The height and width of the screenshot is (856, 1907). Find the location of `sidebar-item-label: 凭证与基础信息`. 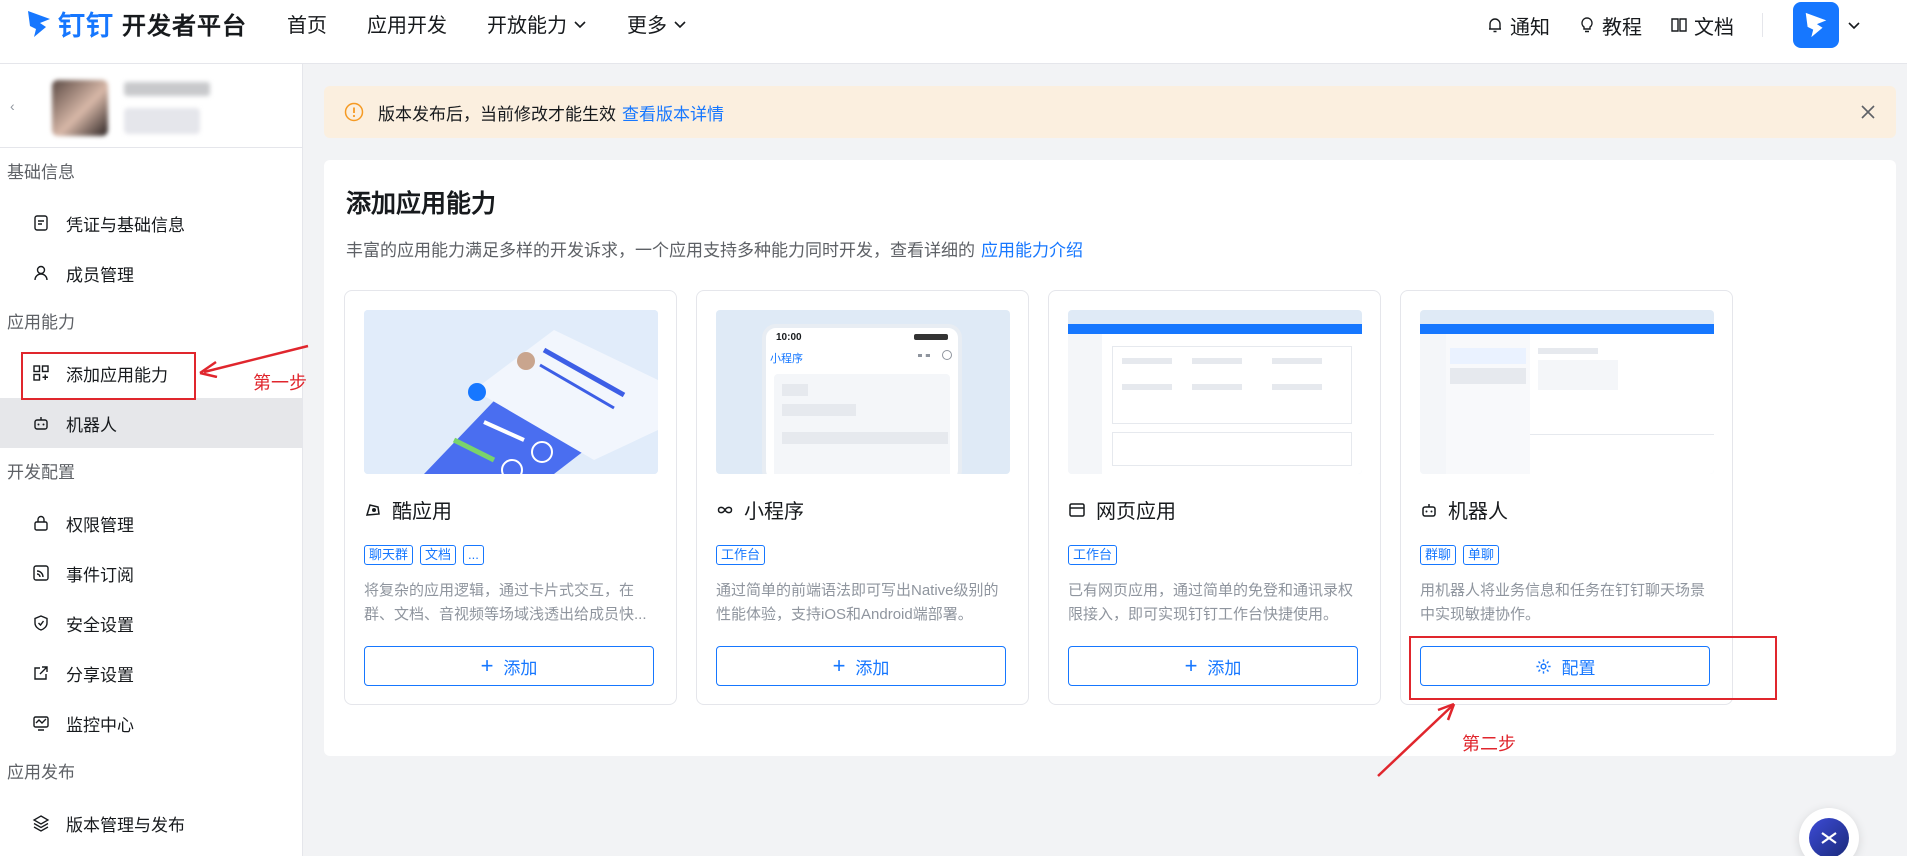

sidebar-item-label: 凭证与基础信息 is located at coordinates (125, 225).